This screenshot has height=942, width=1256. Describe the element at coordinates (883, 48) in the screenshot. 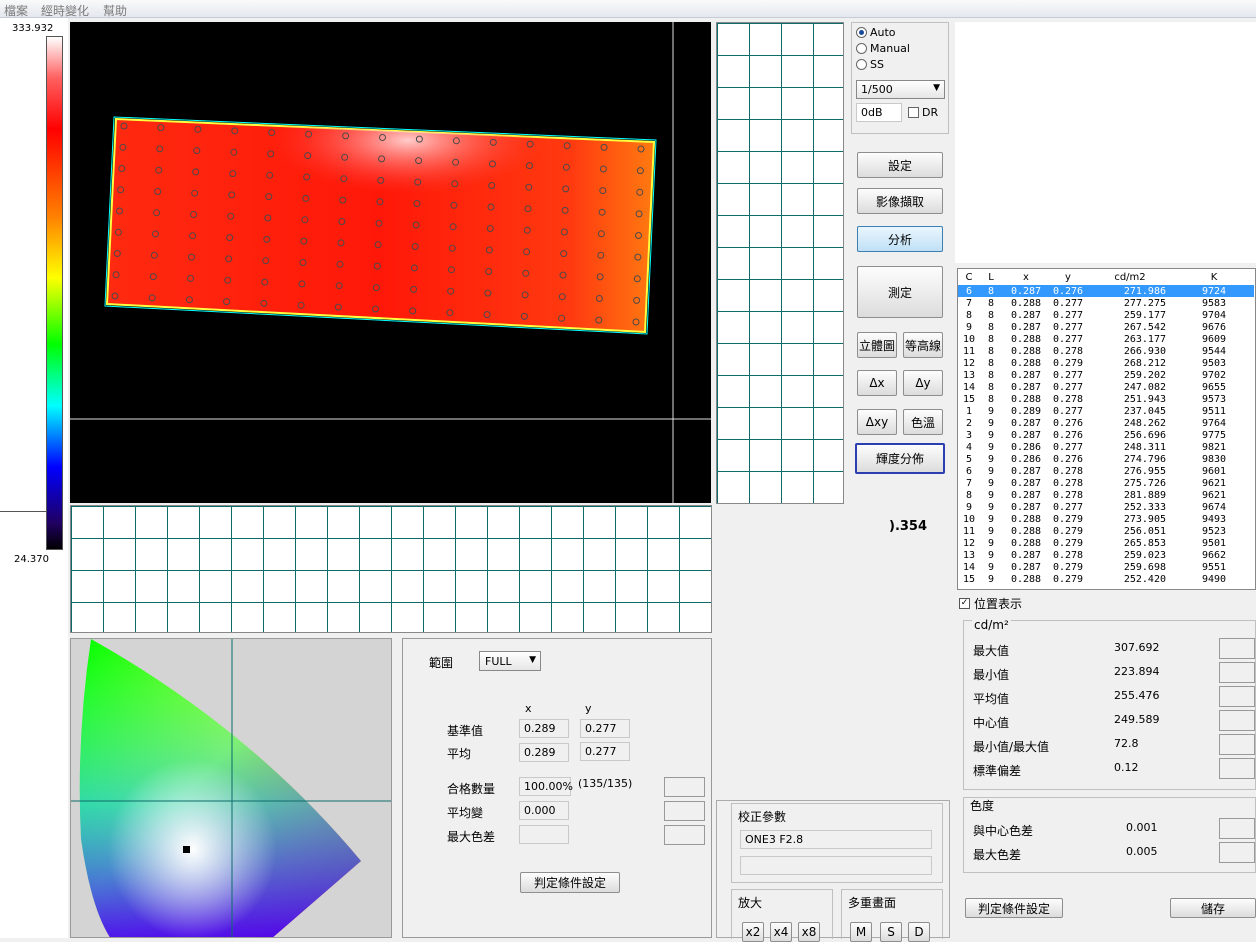

I see `mode-manual-radio: Manual` at that location.